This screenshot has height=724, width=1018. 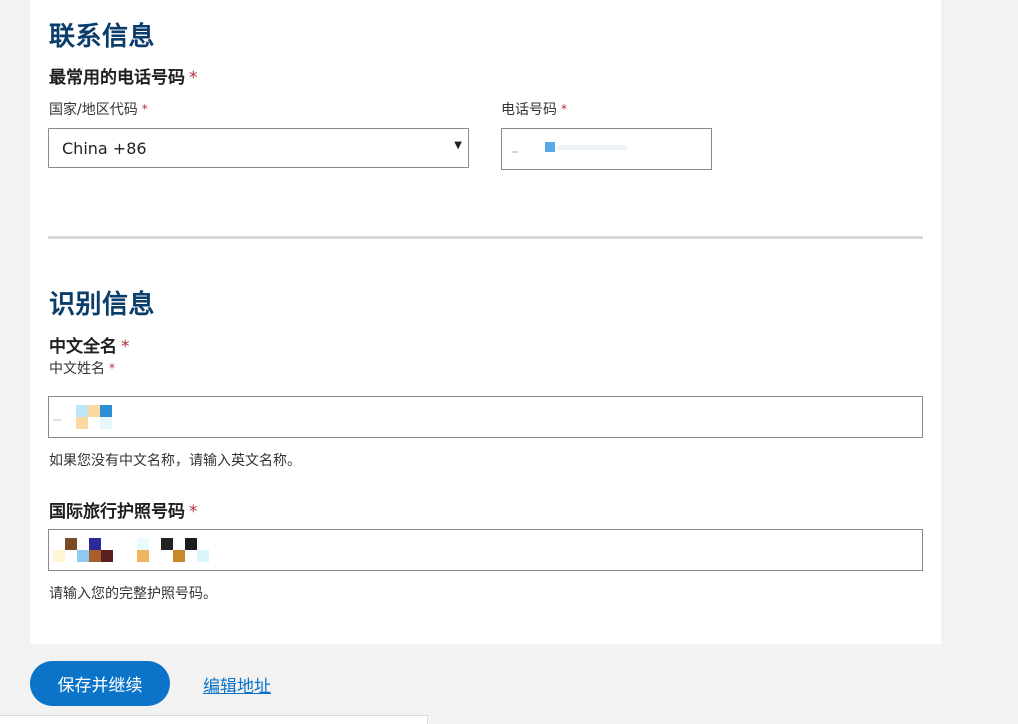 I want to click on contact-section-title: 联系信息, so click(x=102, y=37).